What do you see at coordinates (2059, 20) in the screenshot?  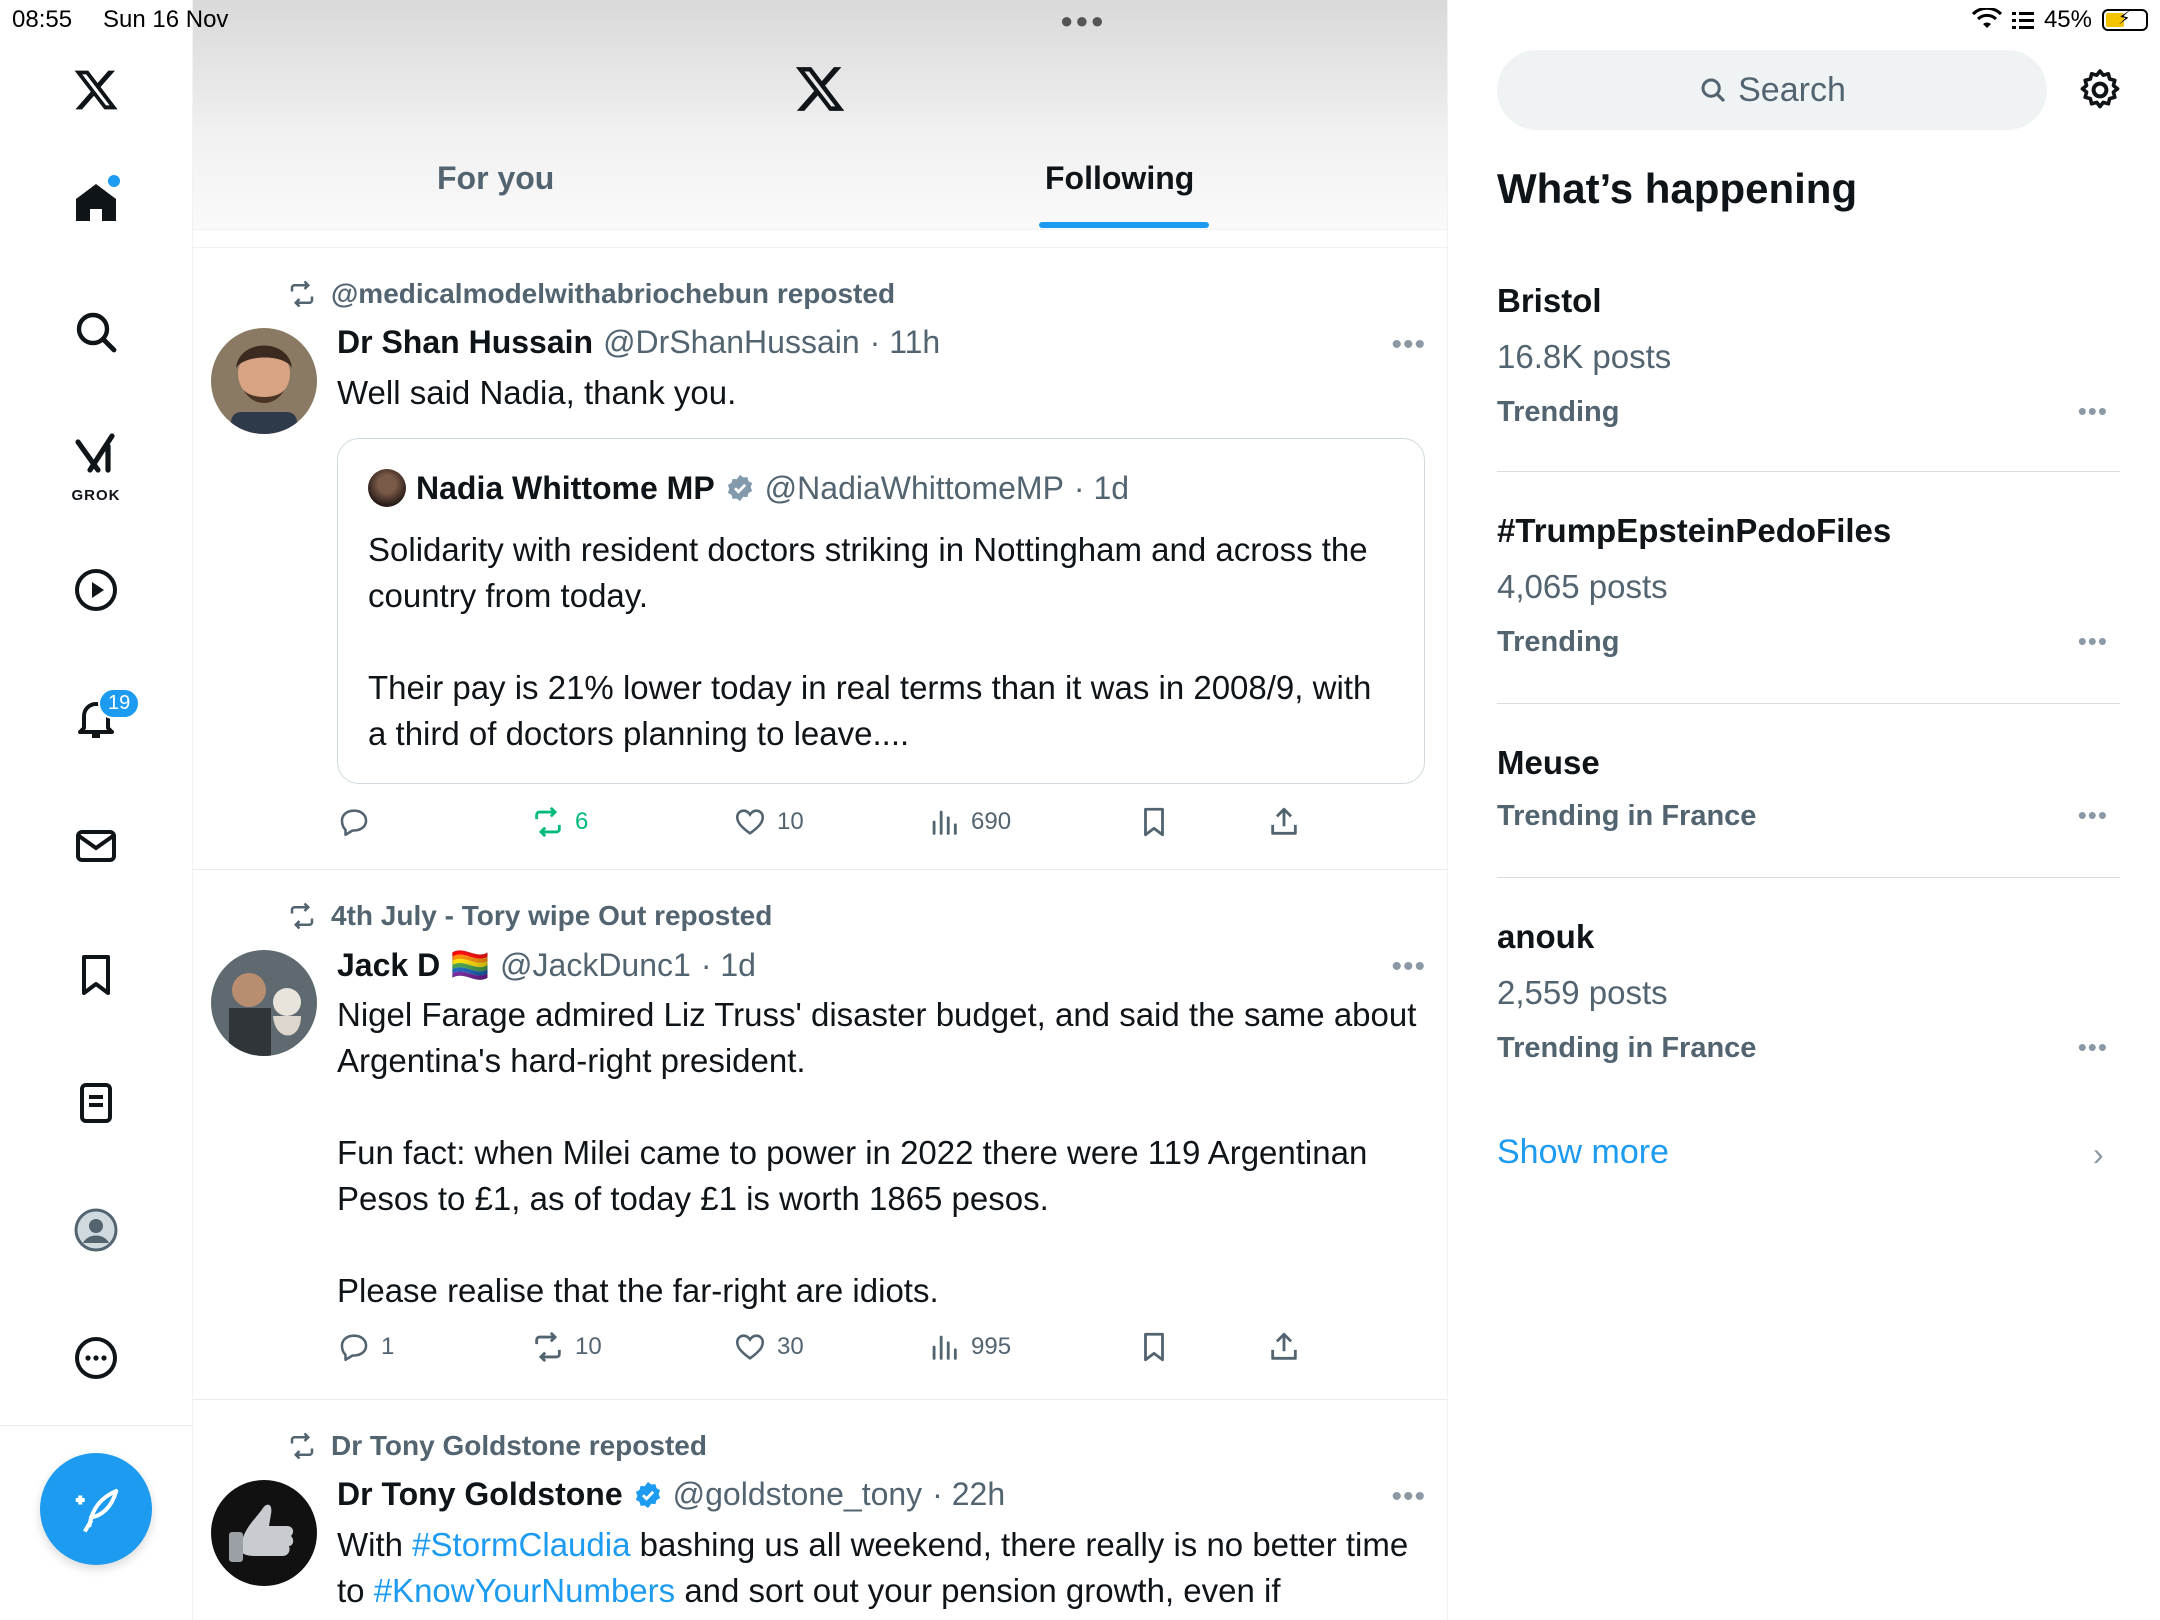 I see `status-right: 45% ⚡` at bounding box center [2059, 20].